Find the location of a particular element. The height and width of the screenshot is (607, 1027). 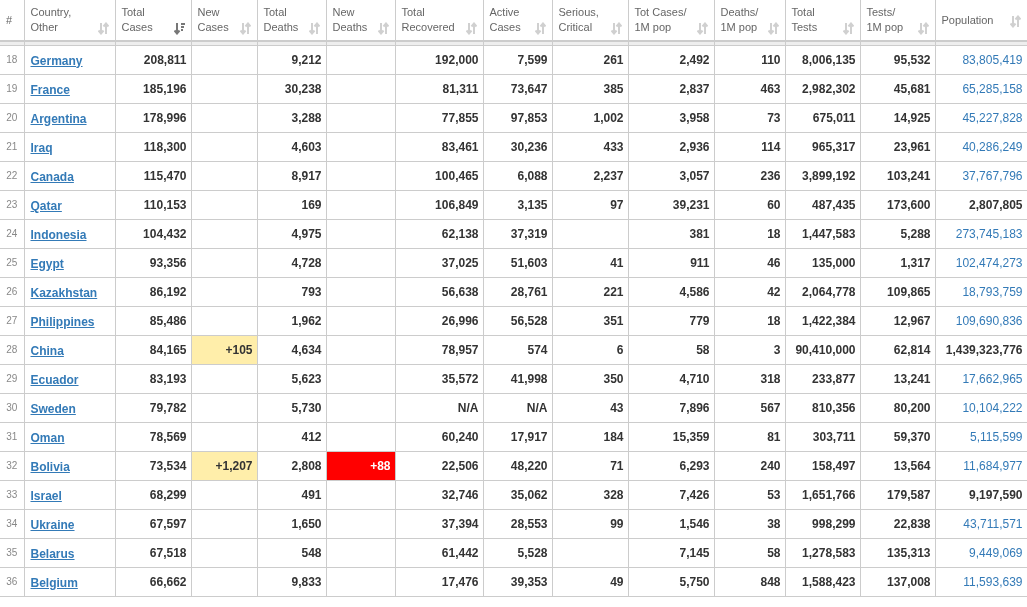

row-number: 33 is located at coordinates (12, 494).